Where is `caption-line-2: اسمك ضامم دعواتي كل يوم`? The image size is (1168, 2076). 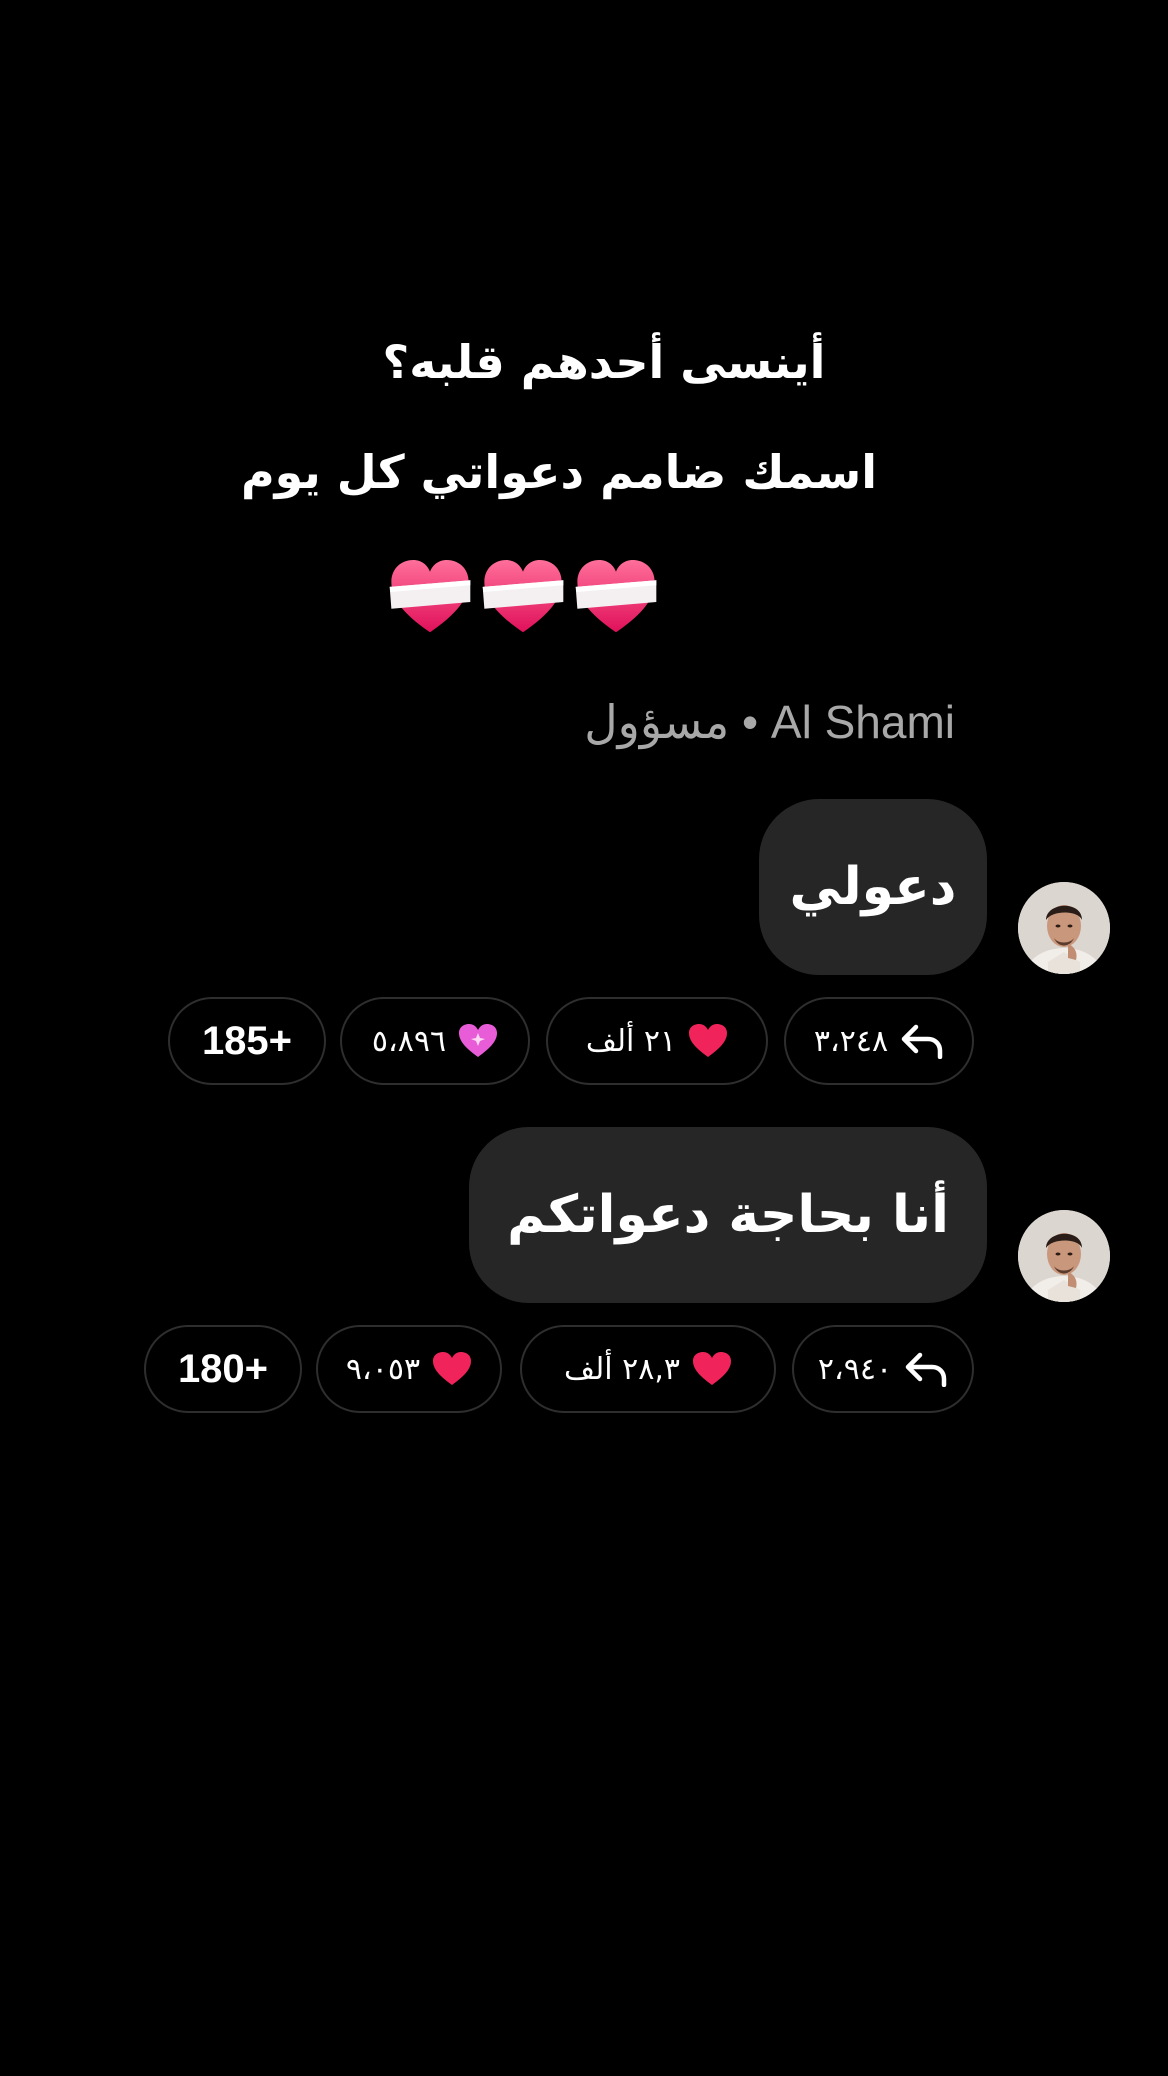 caption-line-2: اسمك ضامم دعواتي كل يوم is located at coordinates (559, 472).